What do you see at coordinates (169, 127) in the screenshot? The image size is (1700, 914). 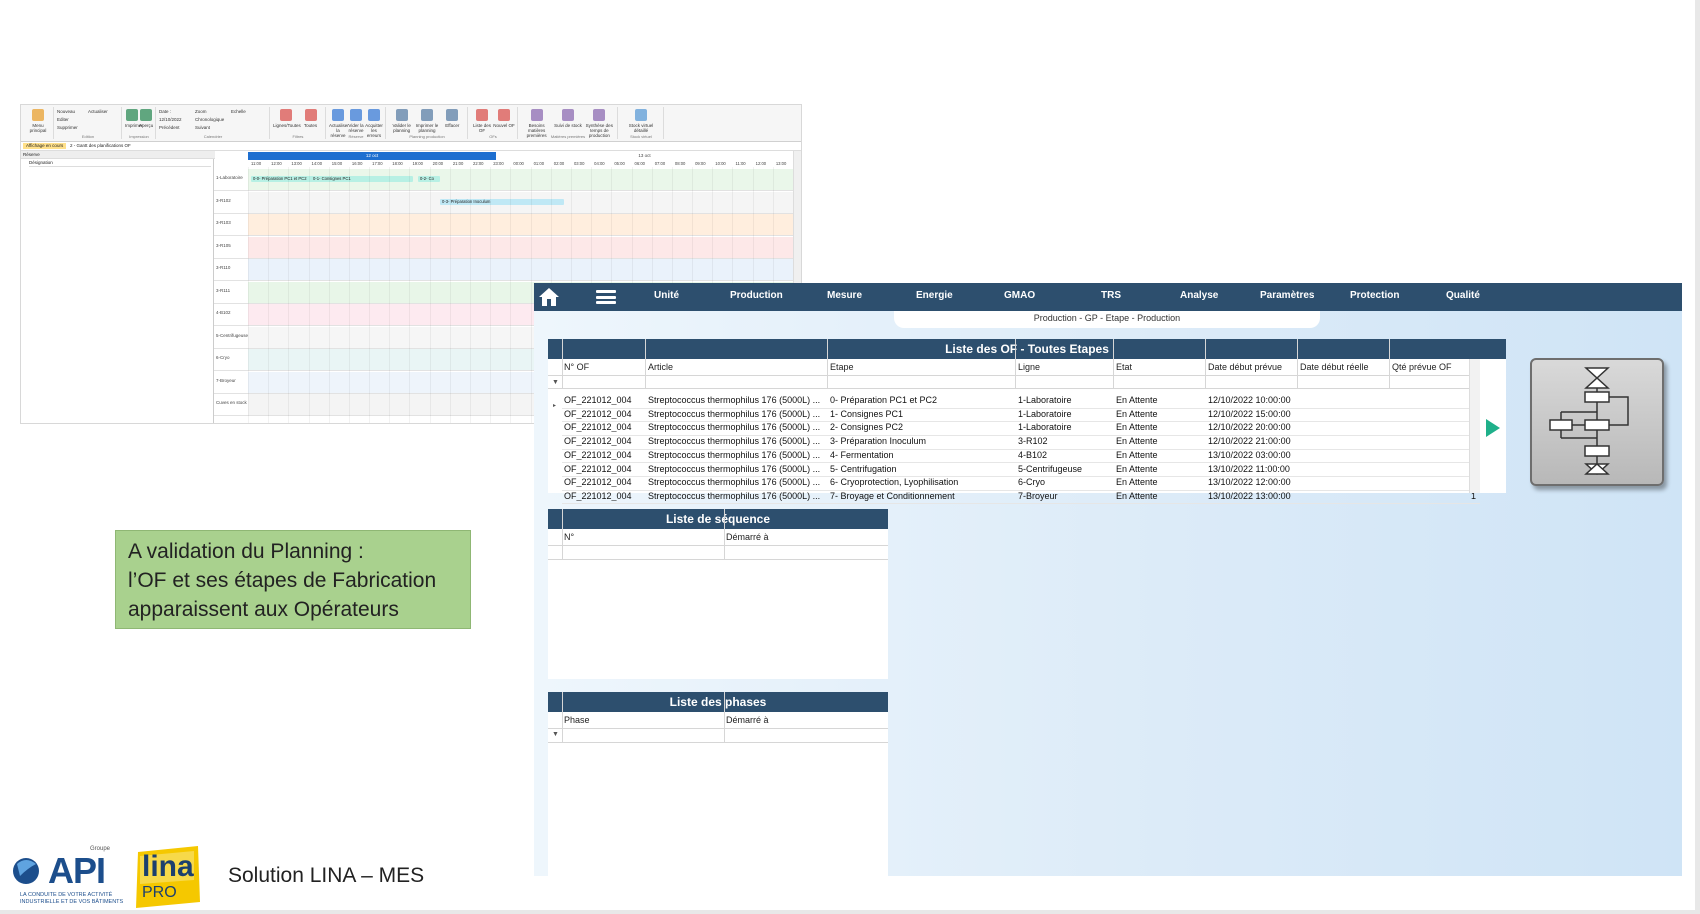 I see `ribbon-item: Précédent` at bounding box center [169, 127].